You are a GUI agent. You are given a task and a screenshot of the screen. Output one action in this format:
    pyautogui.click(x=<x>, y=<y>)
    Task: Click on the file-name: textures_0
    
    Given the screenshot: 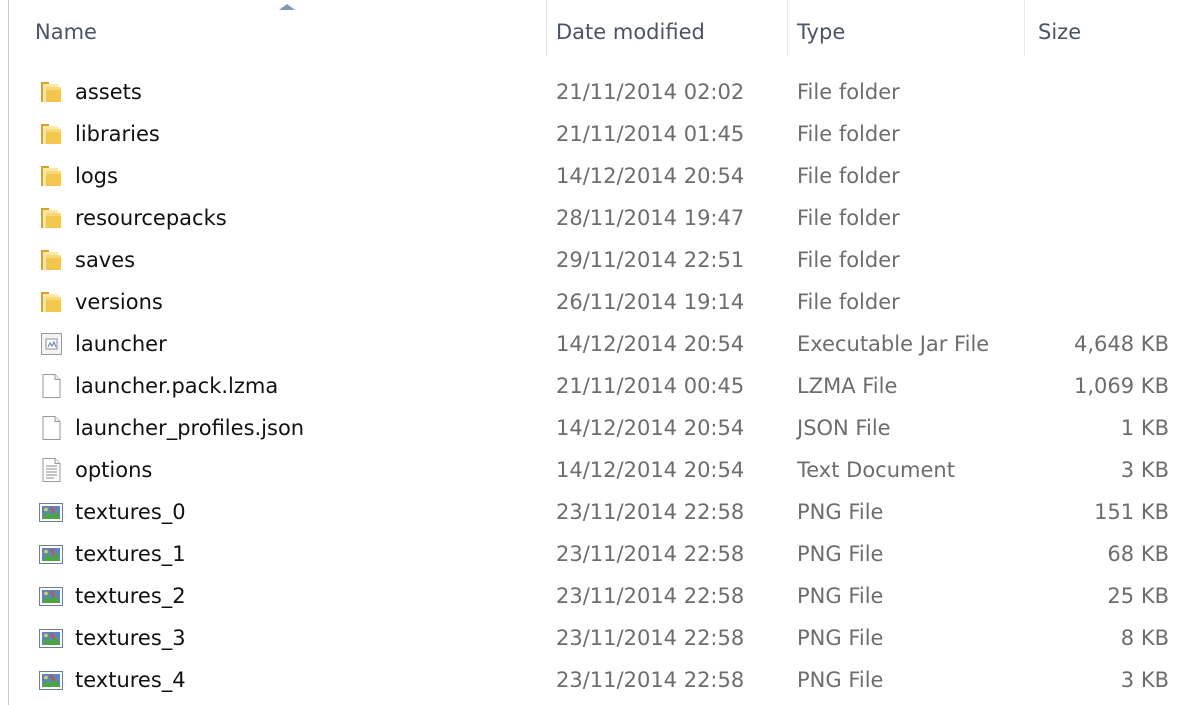 What is the action you would take?
    pyautogui.click(x=130, y=512)
    